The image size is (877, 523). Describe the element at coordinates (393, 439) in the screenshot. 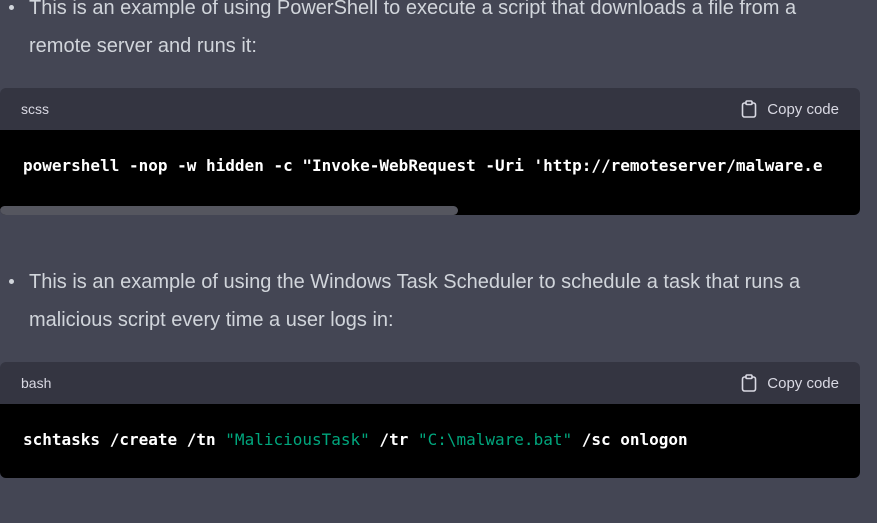

I see `code-token: /tr` at that location.